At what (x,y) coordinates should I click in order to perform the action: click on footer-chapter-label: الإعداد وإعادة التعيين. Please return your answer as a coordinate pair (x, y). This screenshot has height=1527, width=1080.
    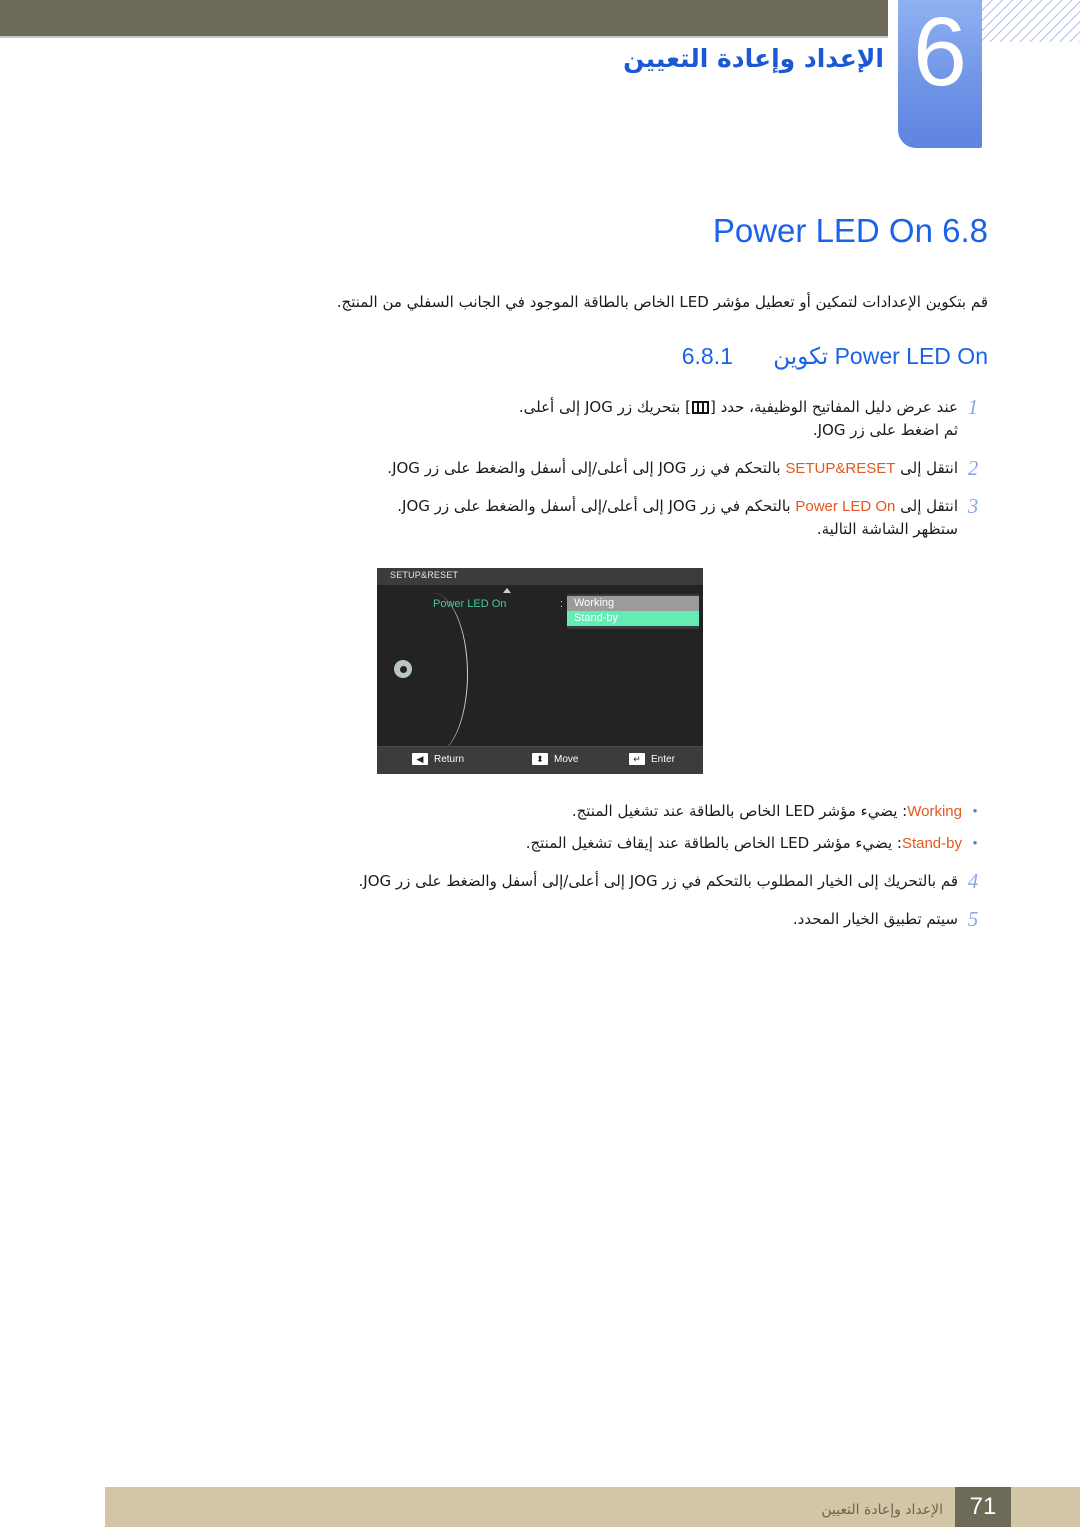
    Looking at the image, I should click on (882, 1510).